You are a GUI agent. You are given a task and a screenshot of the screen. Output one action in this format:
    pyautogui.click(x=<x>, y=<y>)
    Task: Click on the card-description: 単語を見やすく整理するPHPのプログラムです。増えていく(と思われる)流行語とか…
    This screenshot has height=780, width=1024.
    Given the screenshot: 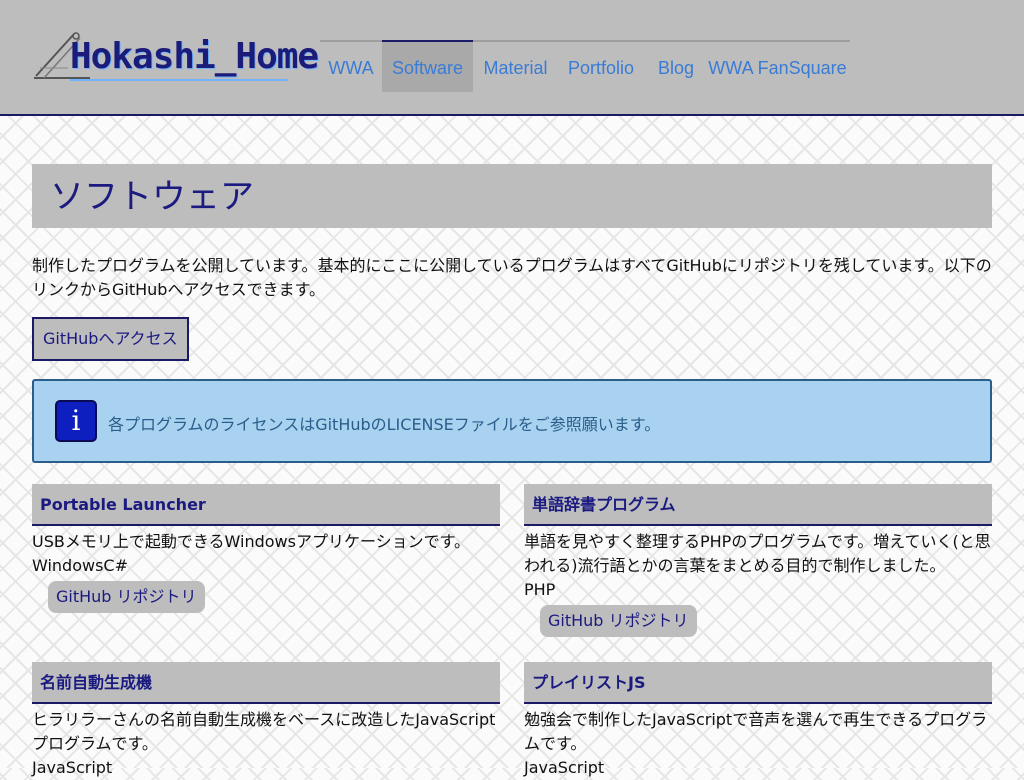 What is the action you would take?
    pyautogui.click(x=757, y=553)
    